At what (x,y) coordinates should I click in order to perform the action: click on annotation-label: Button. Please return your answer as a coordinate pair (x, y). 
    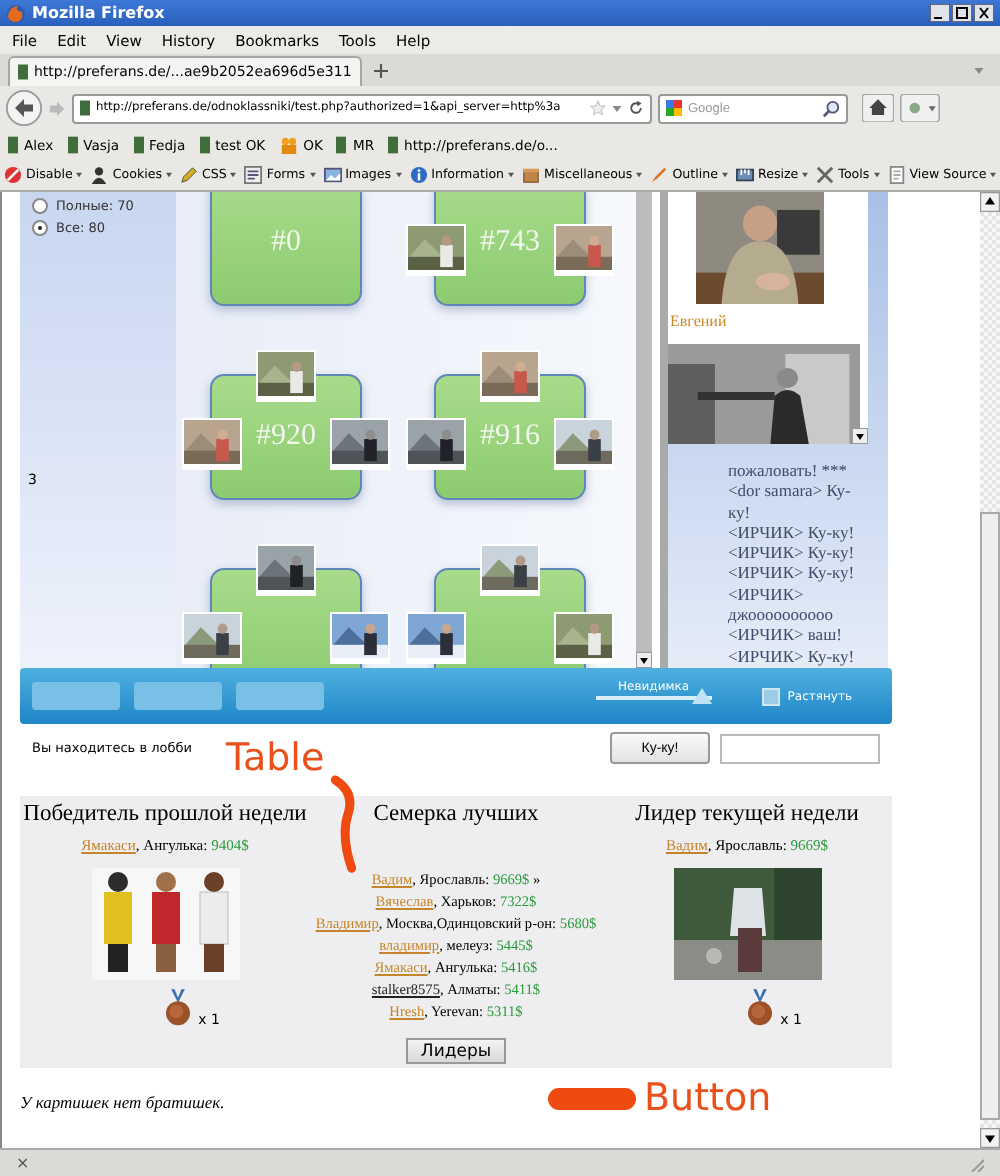
    Looking at the image, I should click on (708, 1098).